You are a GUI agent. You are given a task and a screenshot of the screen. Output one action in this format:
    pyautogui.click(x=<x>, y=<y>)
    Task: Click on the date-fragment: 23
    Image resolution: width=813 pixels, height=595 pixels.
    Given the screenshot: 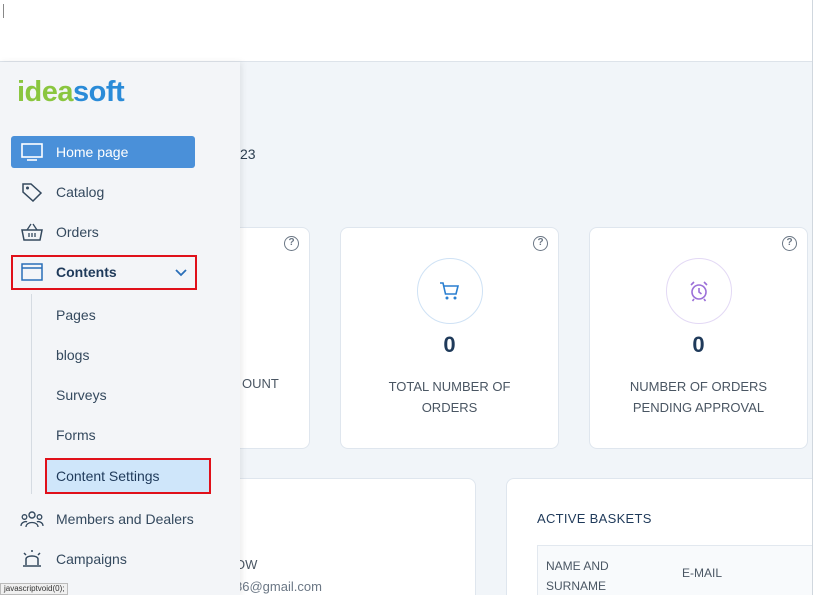 What is the action you would take?
    pyautogui.click(x=248, y=154)
    